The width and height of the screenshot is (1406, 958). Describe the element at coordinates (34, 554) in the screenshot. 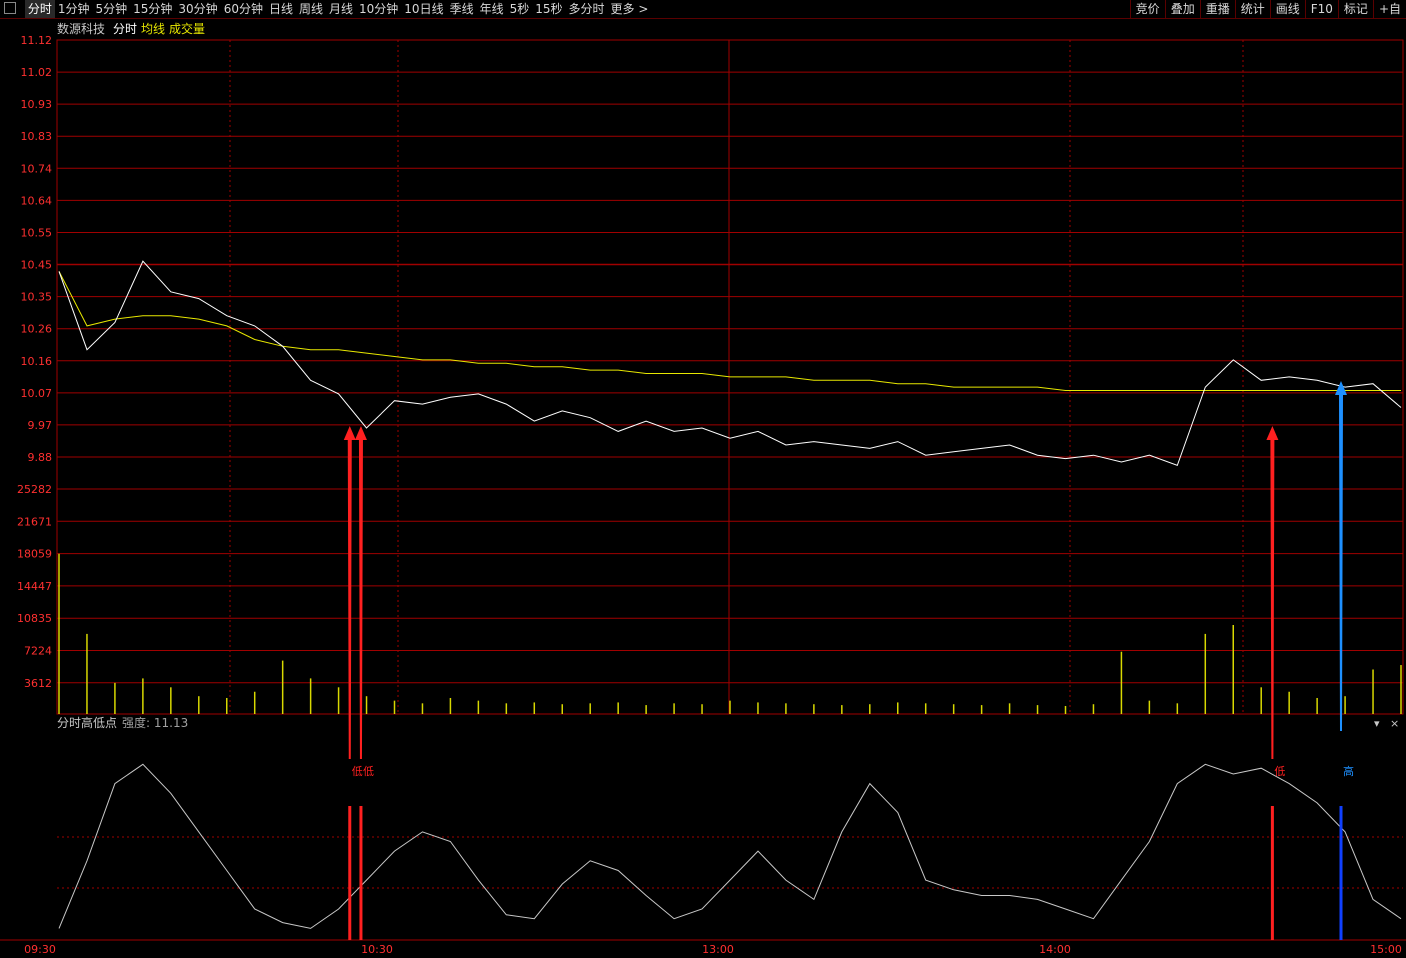

I see `volume-tick-label: 18059` at that location.